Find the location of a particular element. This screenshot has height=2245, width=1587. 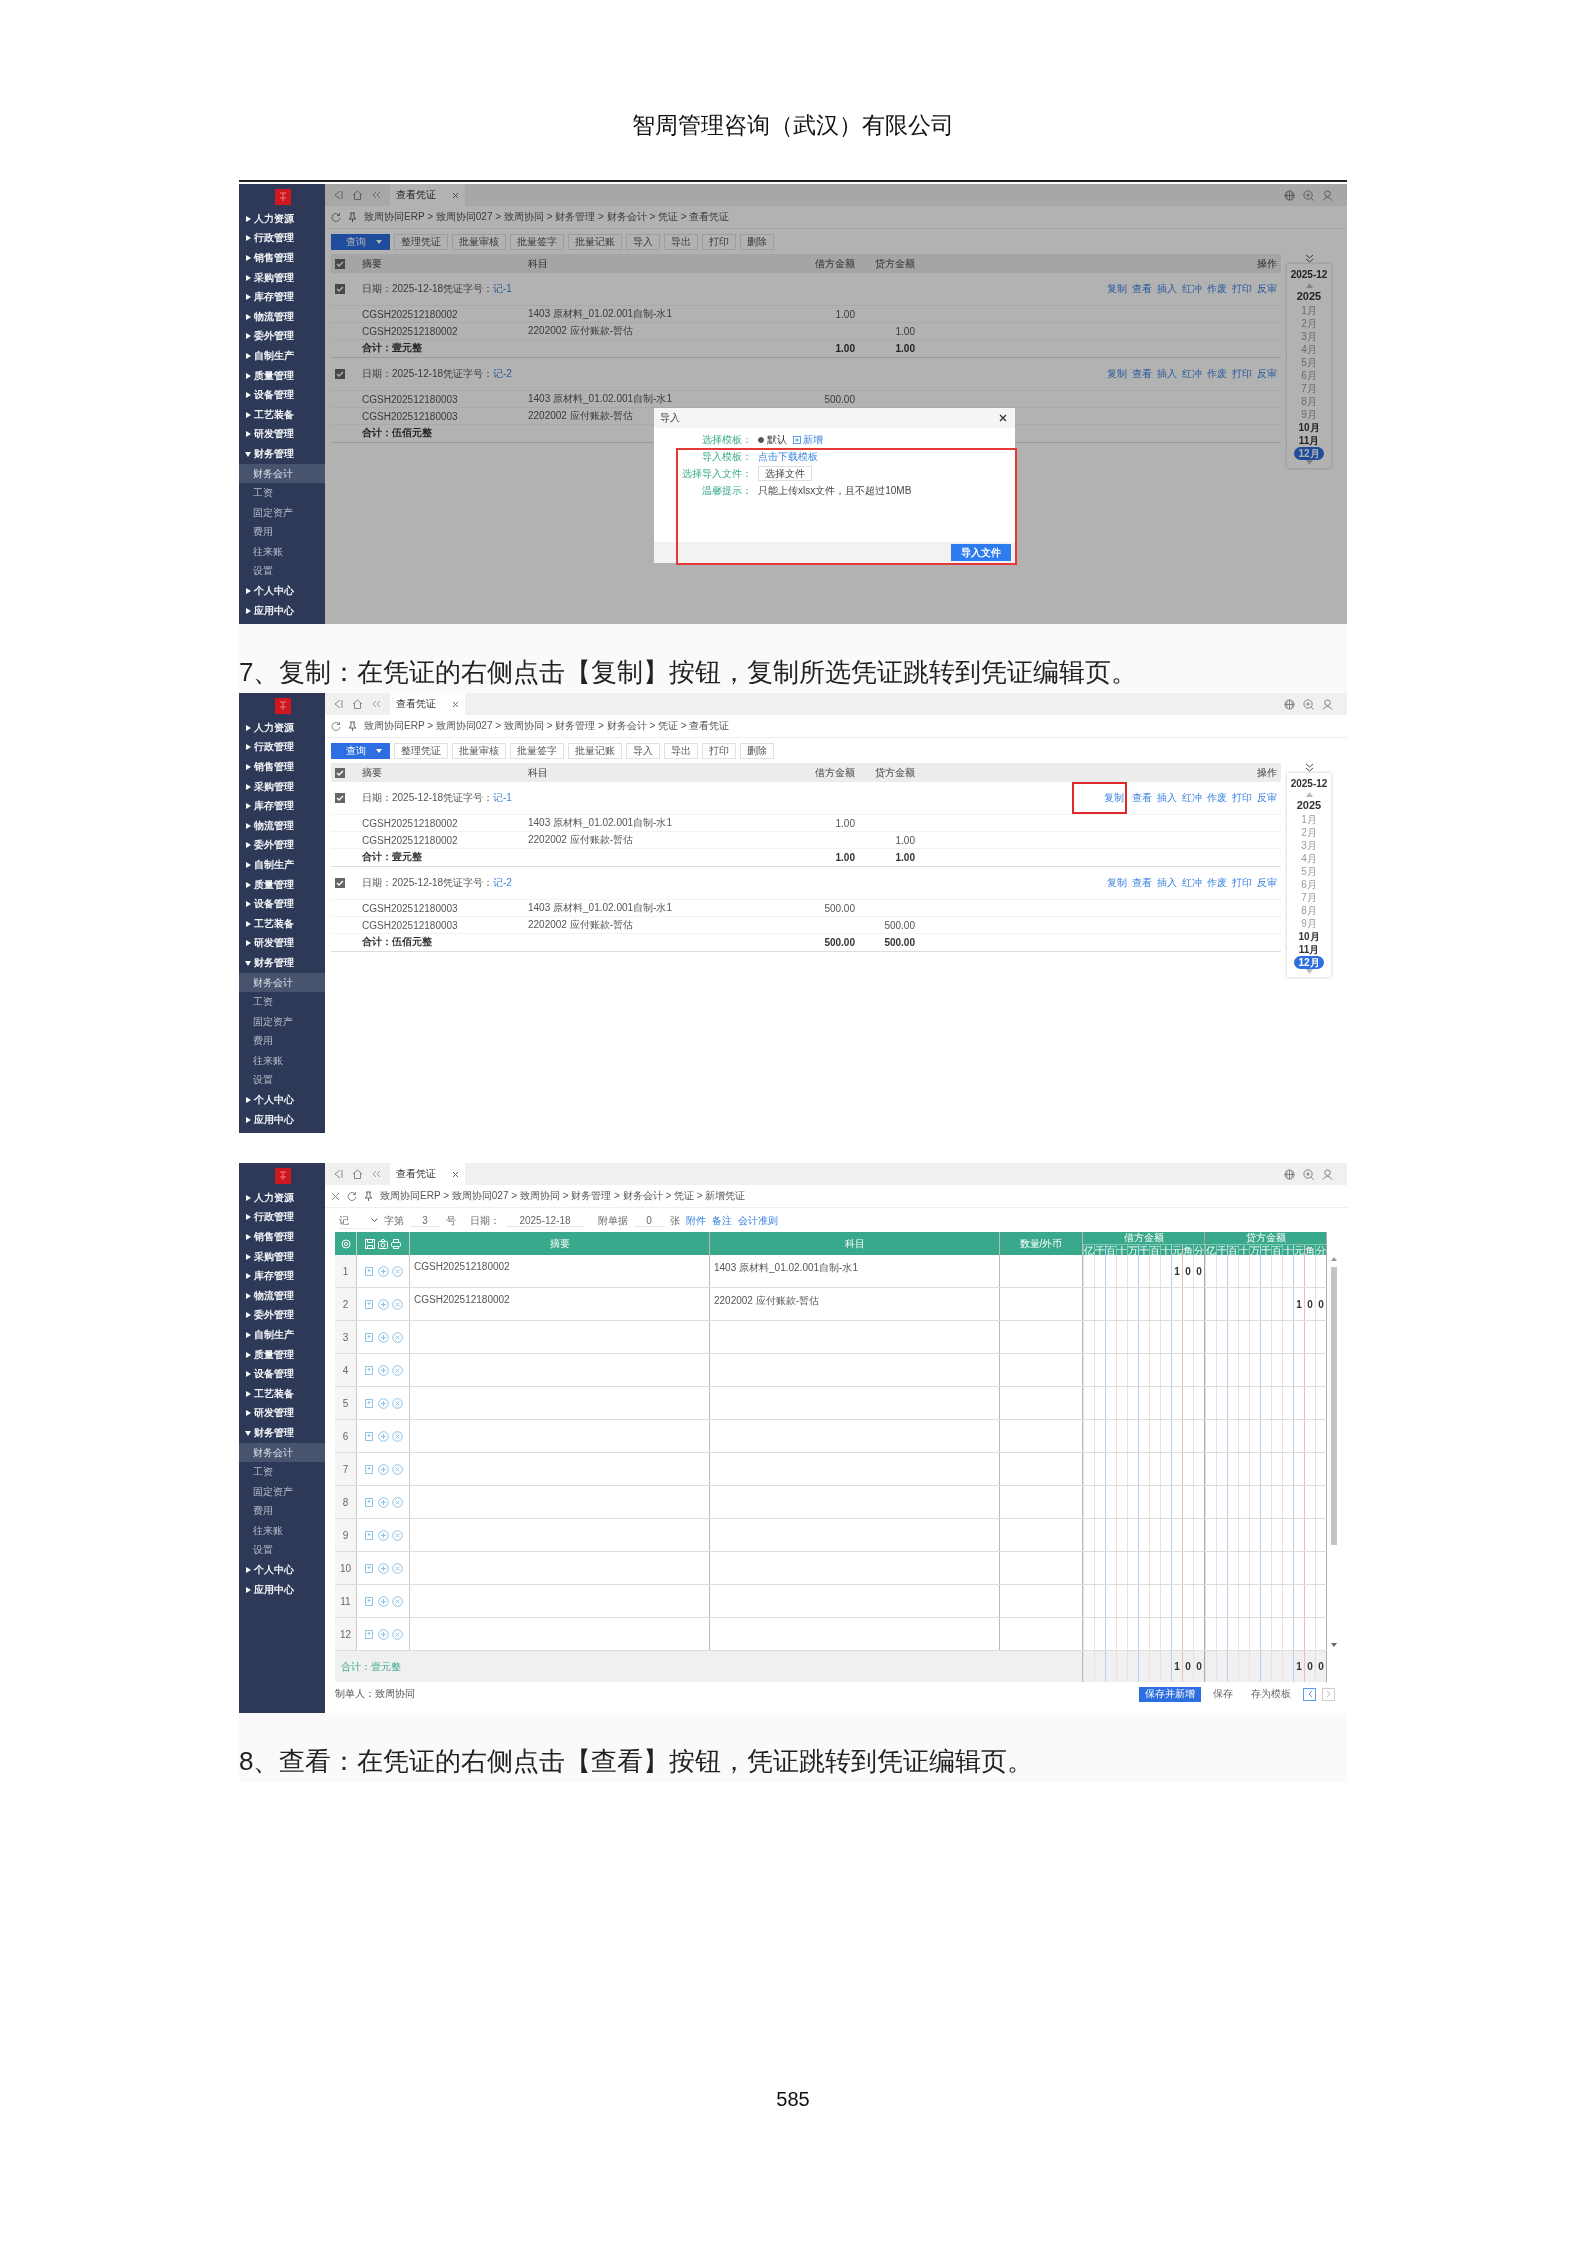

sidebar-item: 行政管理 is located at coordinates (282, 238).